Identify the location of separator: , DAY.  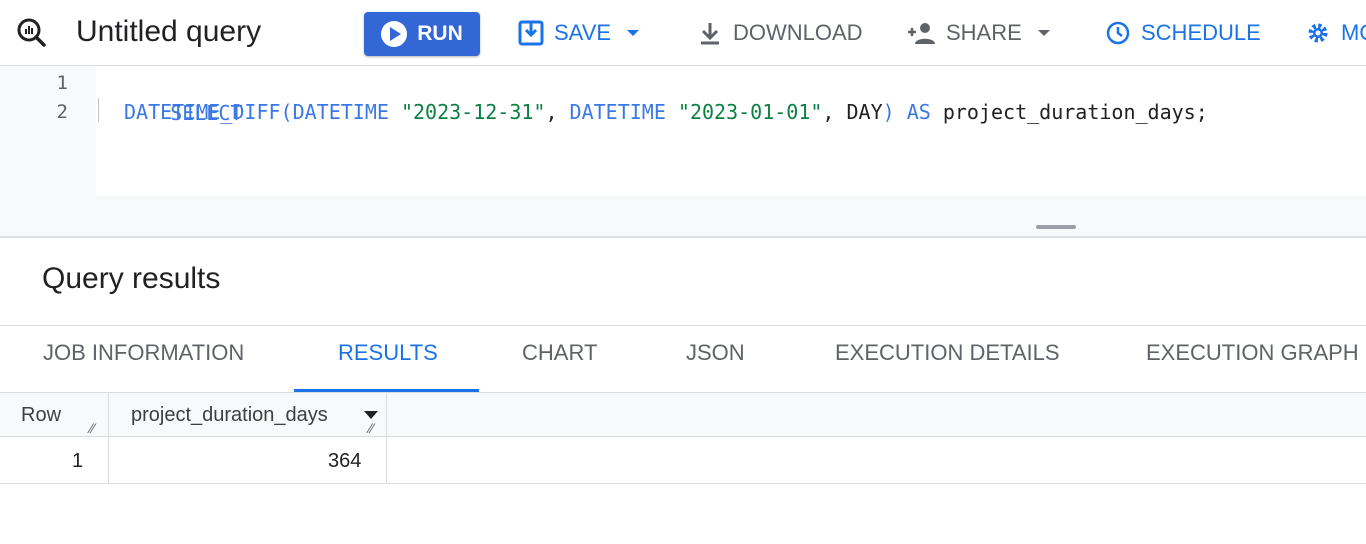
(852, 112).